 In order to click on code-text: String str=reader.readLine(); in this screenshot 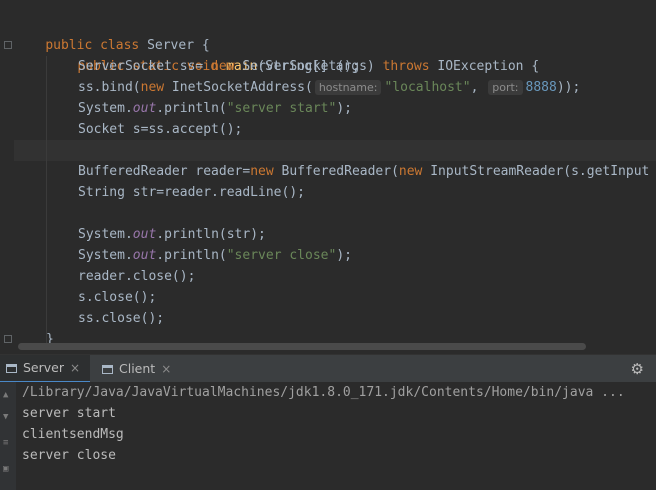, I will do `click(191, 192)`.